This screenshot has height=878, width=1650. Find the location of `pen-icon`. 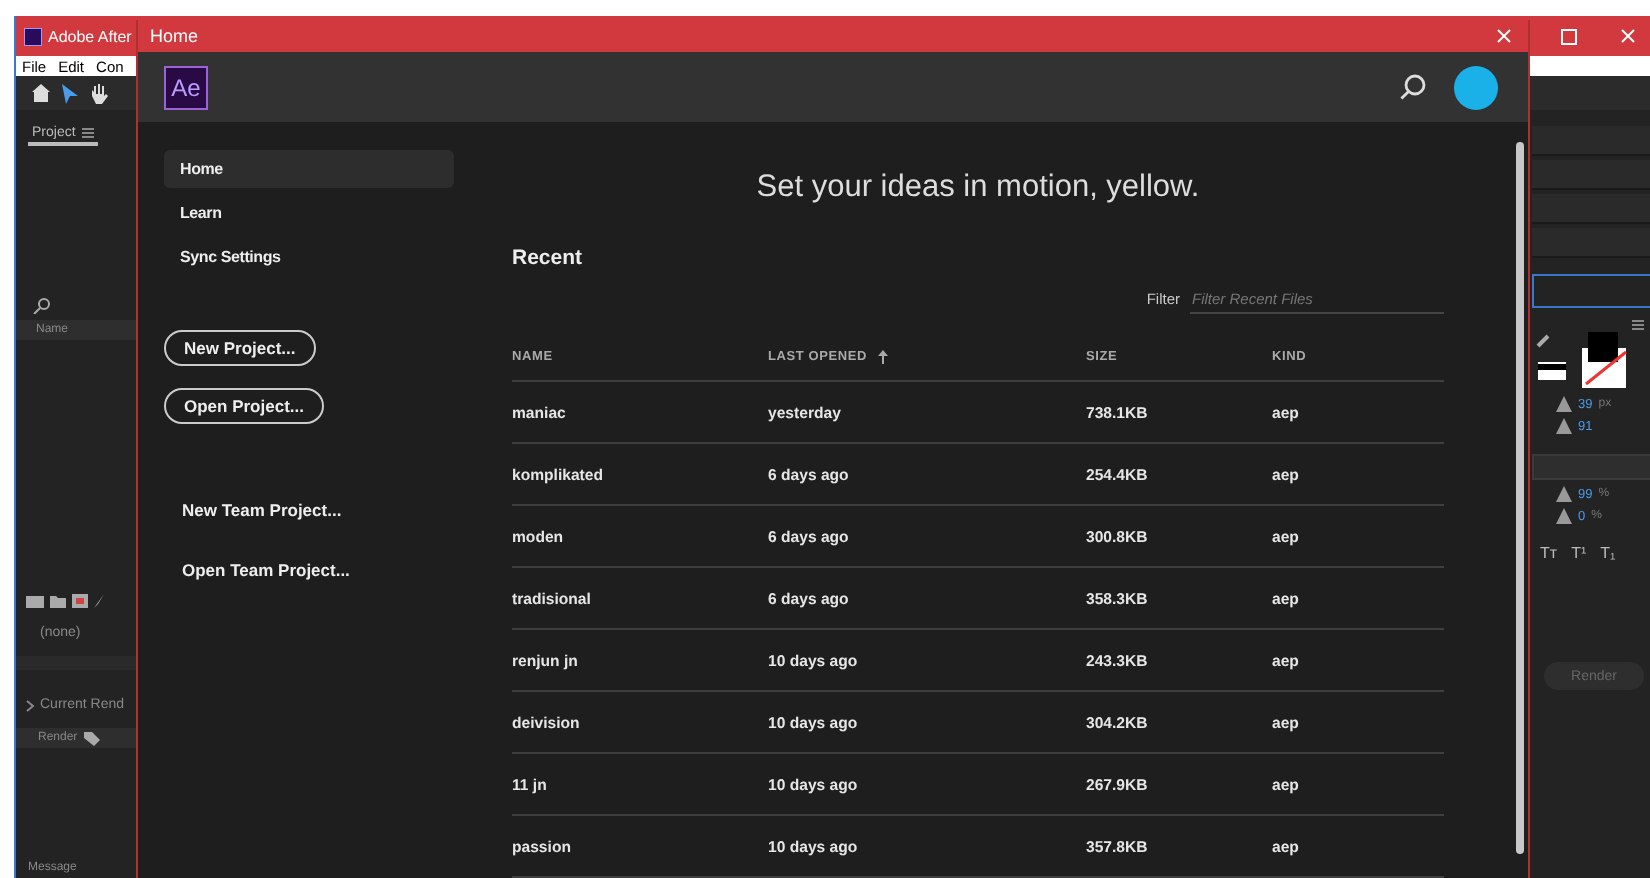

pen-icon is located at coordinates (99, 601).